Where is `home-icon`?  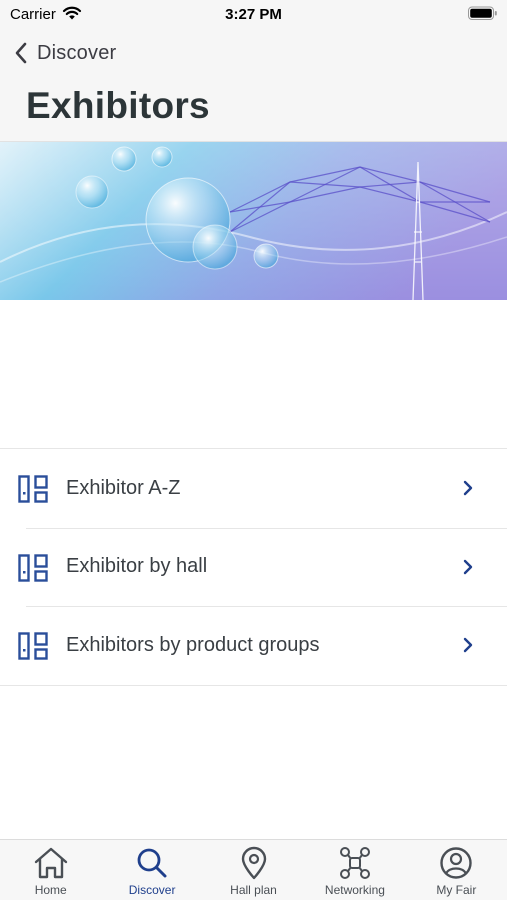
home-icon is located at coordinates (51, 865).